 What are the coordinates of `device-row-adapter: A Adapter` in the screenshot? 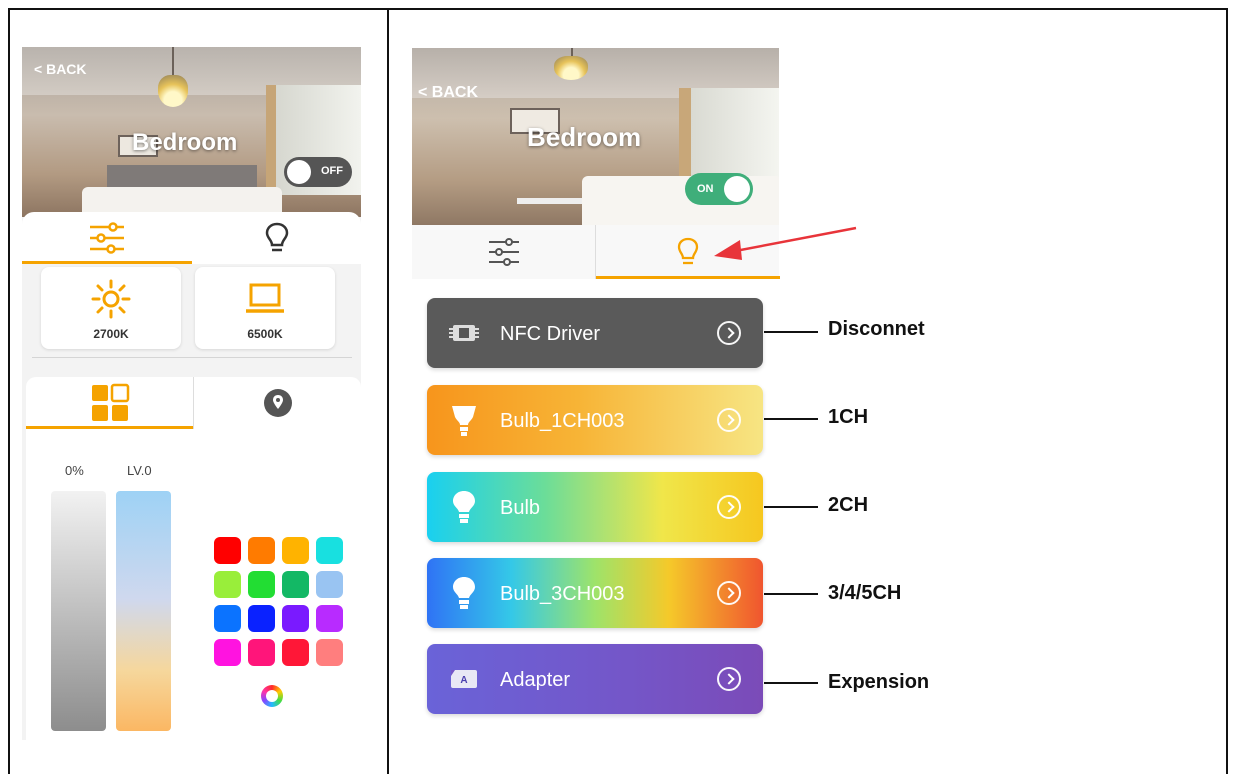 It's located at (595, 679).